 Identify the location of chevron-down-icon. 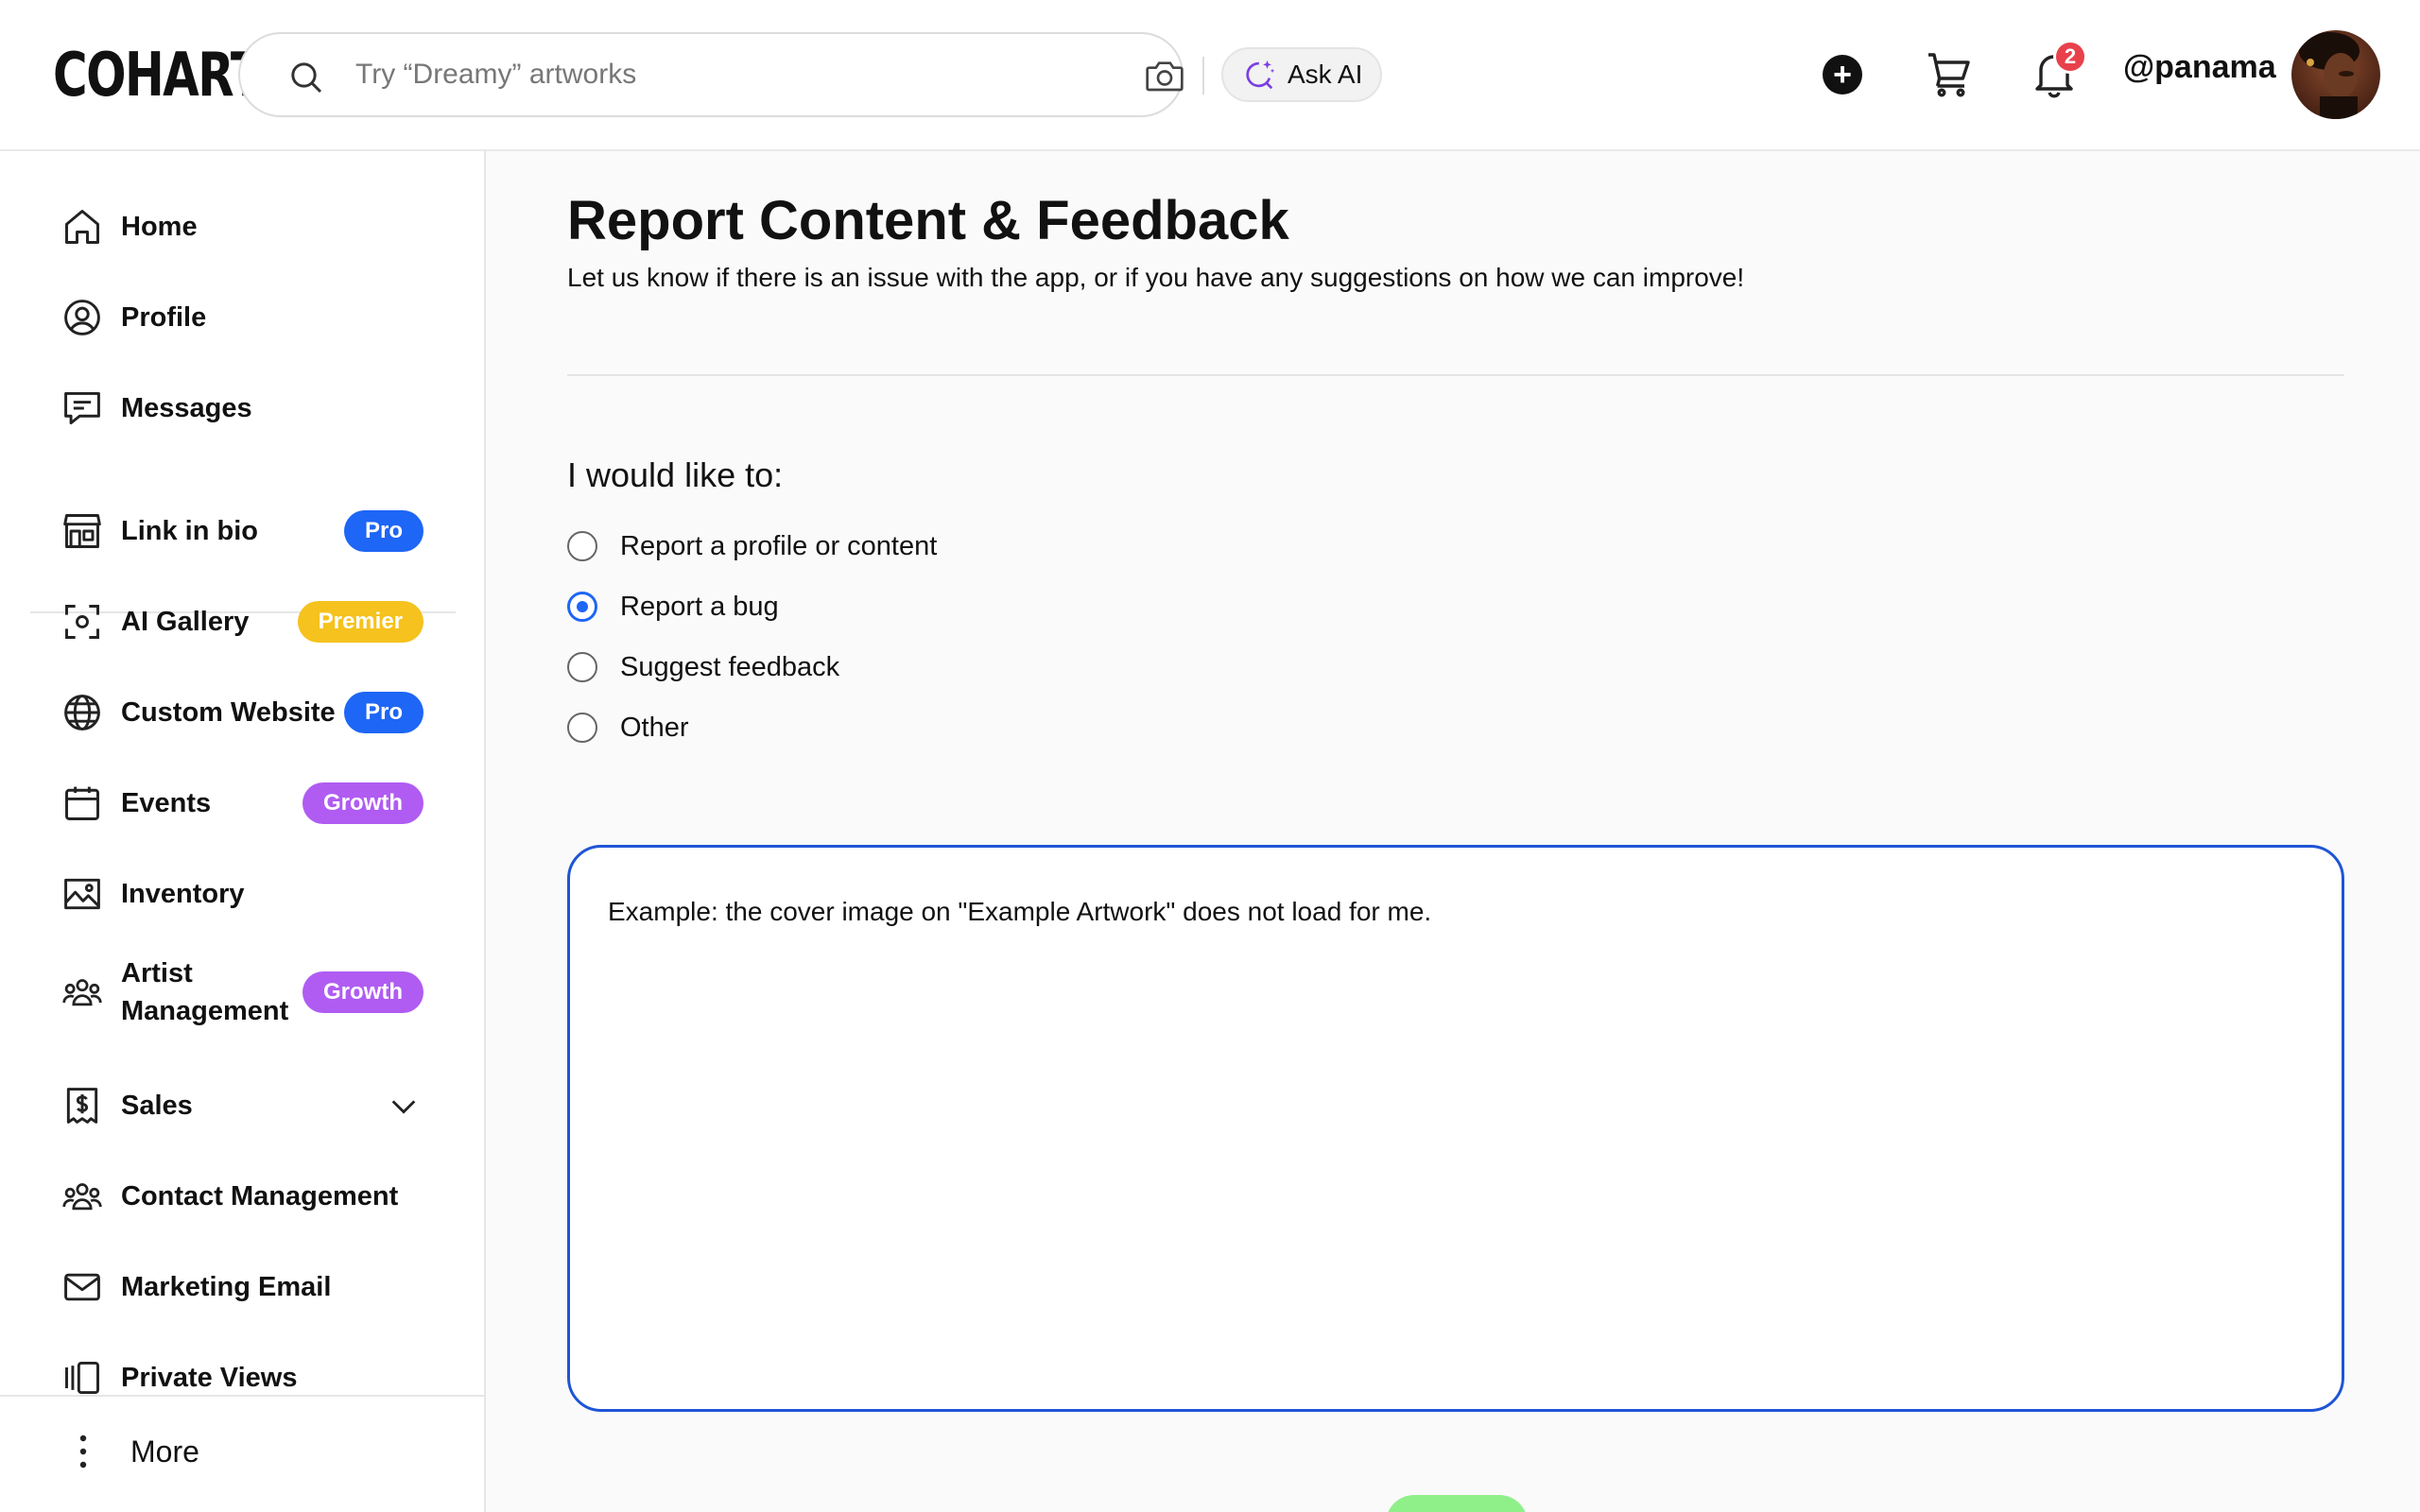
(404, 1107).